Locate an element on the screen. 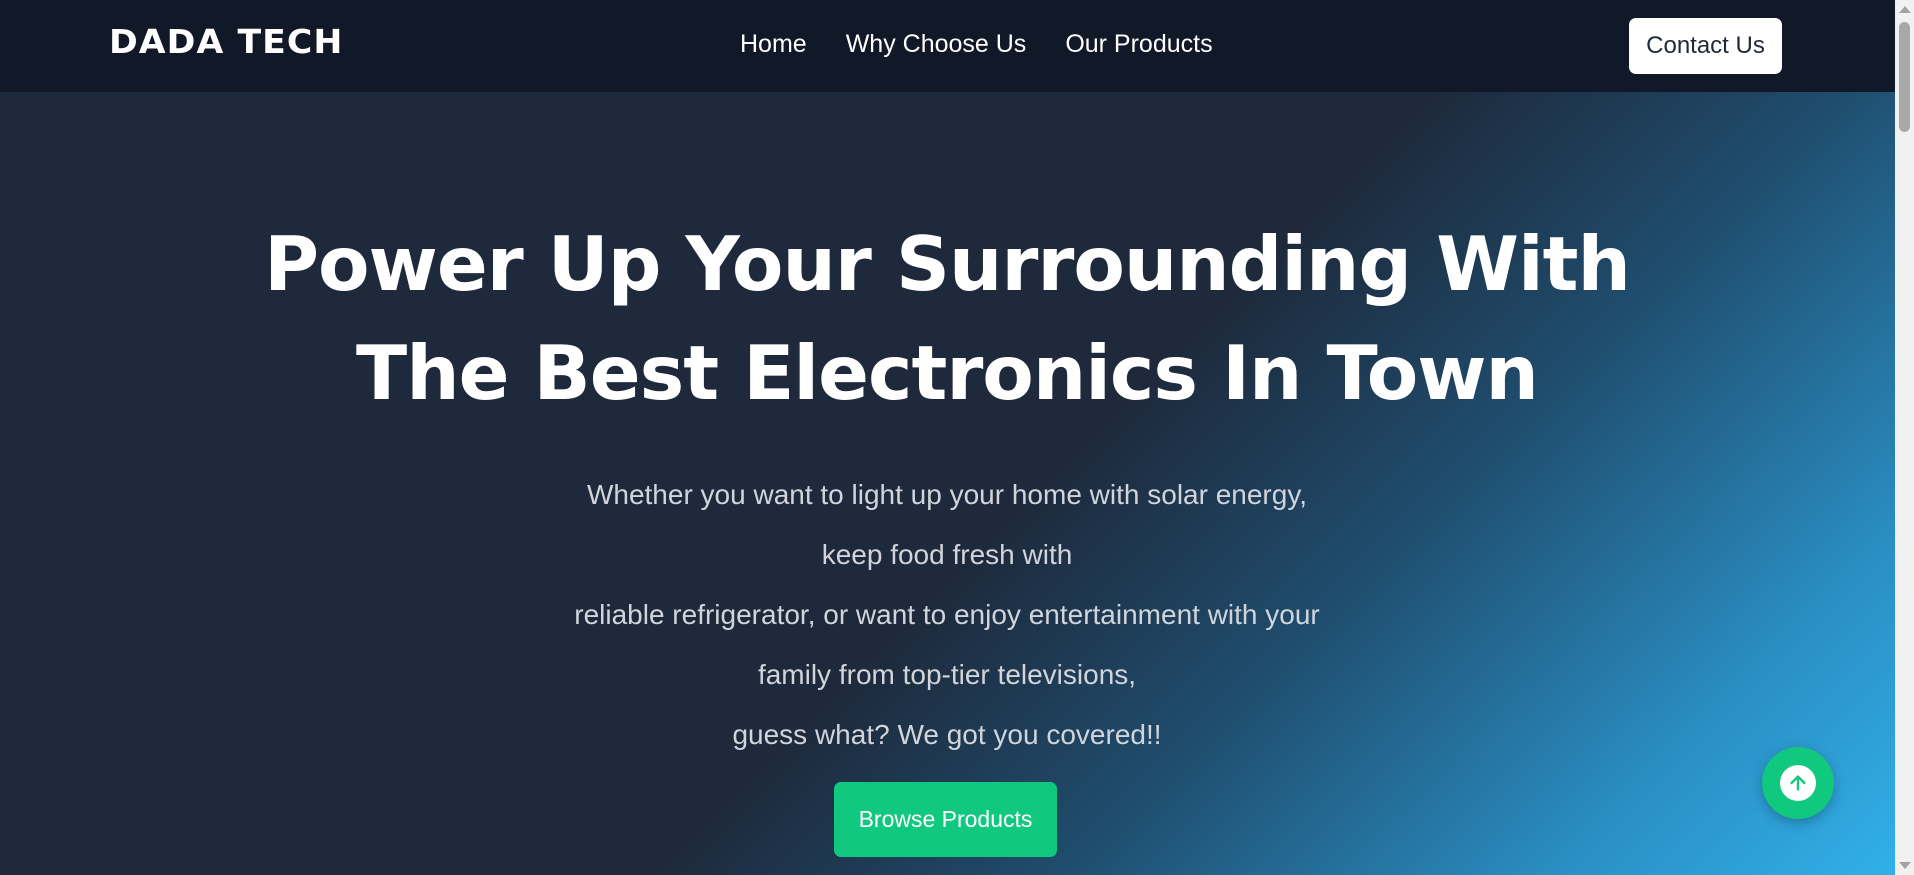 Image resolution: width=1914 pixels, height=875 pixels. hero-description-line: keep food fresh with is located at coordinates (947, 554).